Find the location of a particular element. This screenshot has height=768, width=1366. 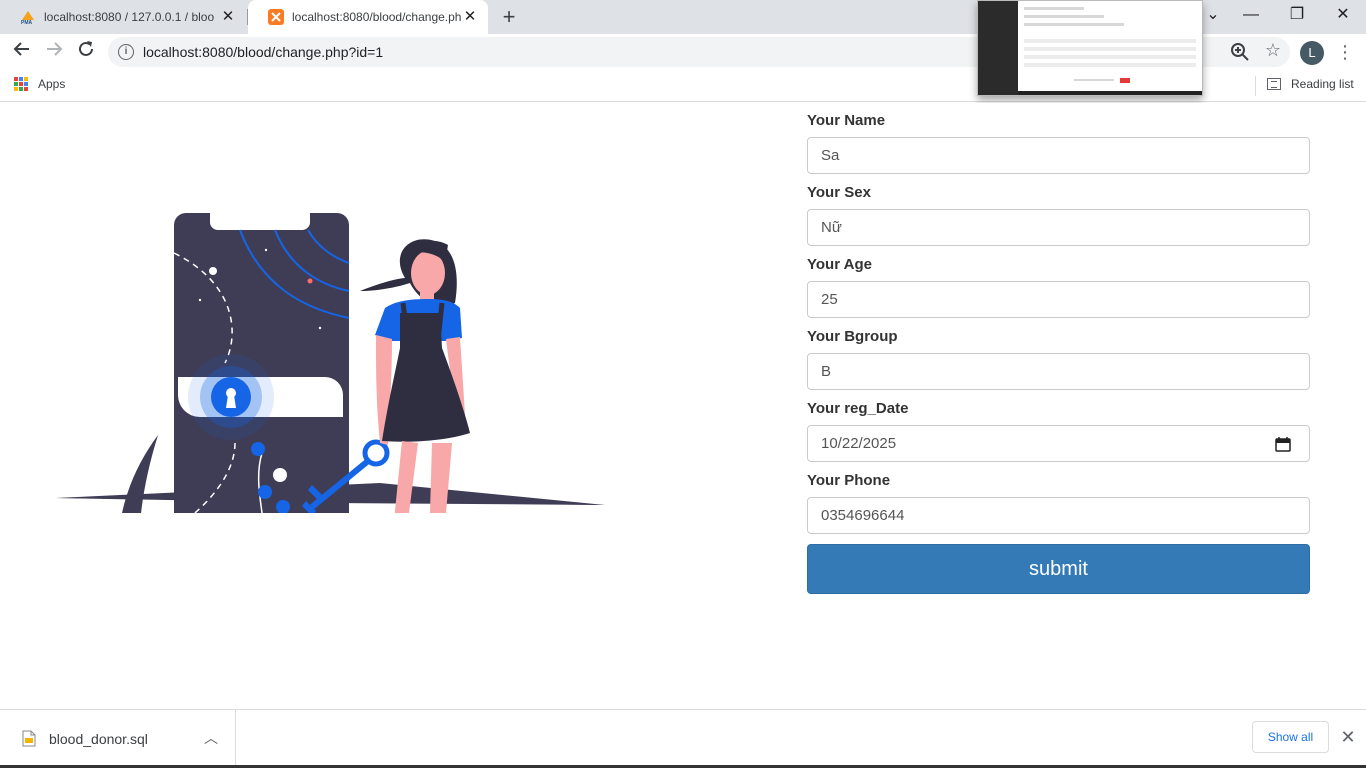

menu-kebab-icon: ⋮ is located at coordinates (1345, 52).